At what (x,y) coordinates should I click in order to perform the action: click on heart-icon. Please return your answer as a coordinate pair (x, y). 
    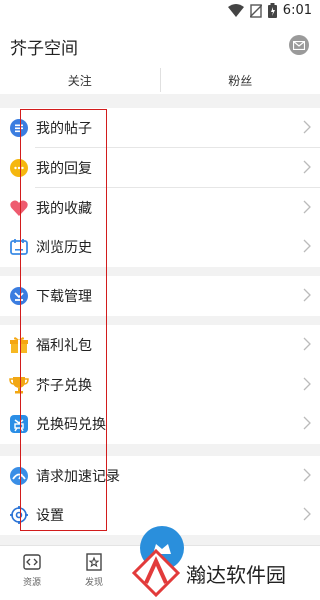
    Looking at the image, I should click on (19, 208).